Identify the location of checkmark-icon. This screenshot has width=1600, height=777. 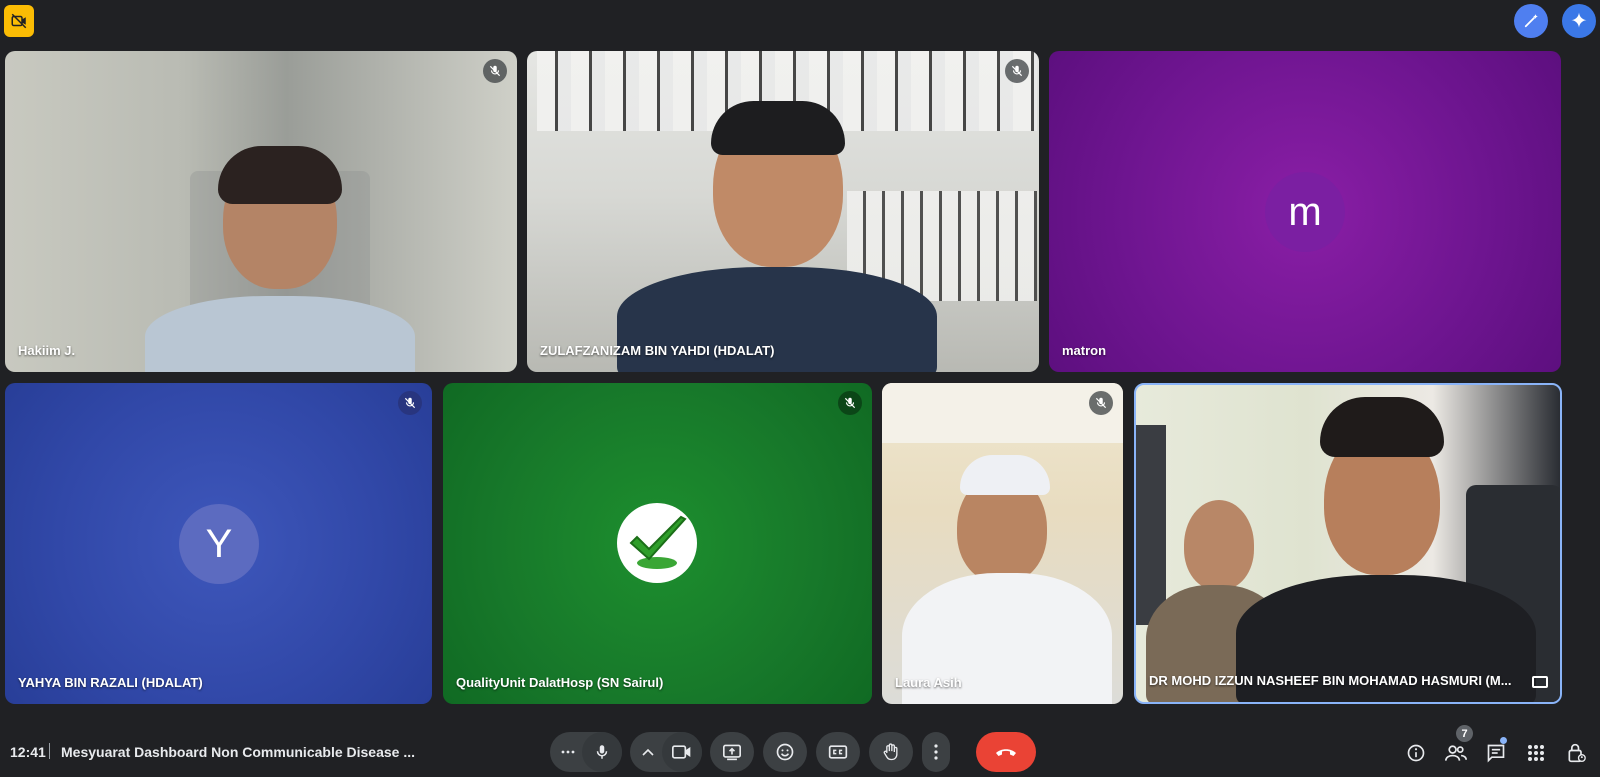
(658, 542).